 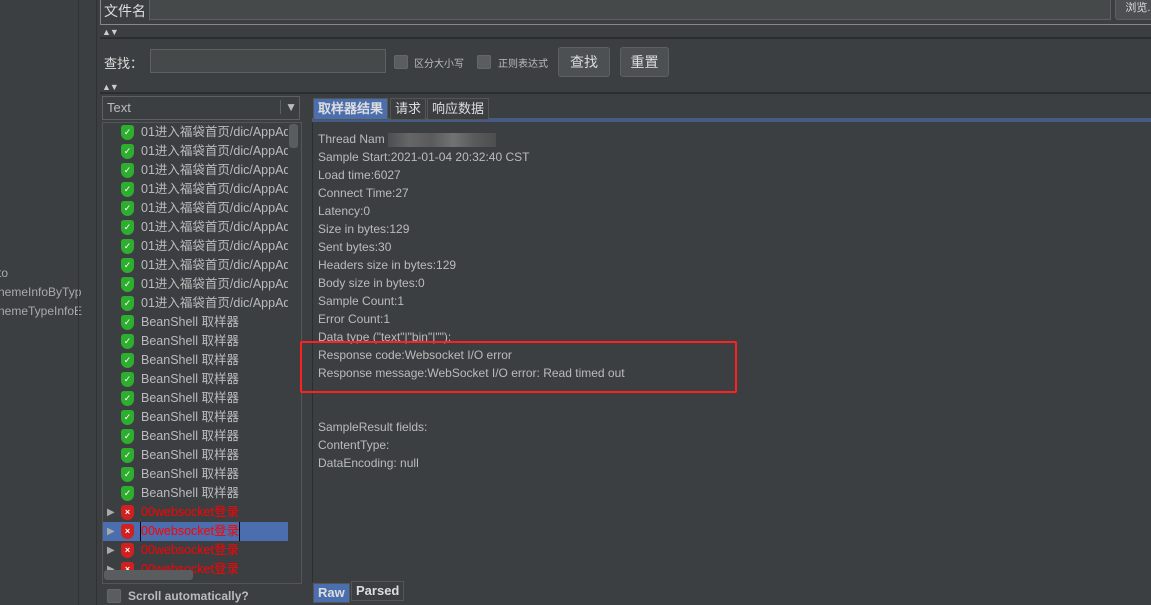 What do you see at coordinates (458, 109) in the screenshot?
I see `tab-response-data: 响应数据` at bounding box center [458, 109].